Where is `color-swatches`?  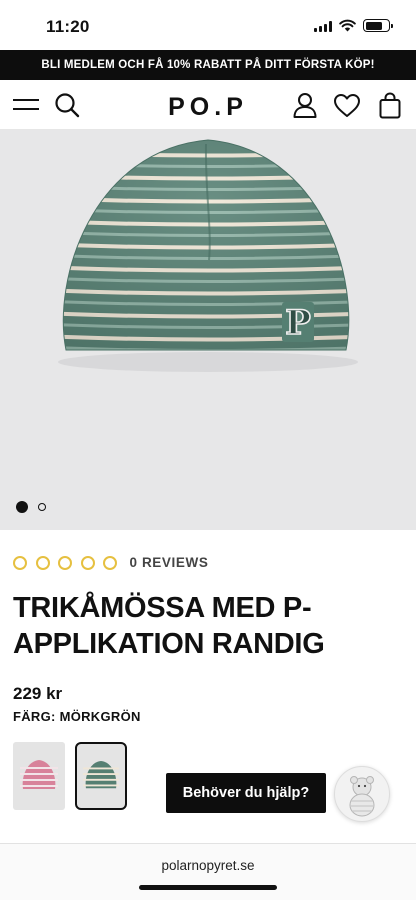
color-swatches is located at coordinates (70, 776).